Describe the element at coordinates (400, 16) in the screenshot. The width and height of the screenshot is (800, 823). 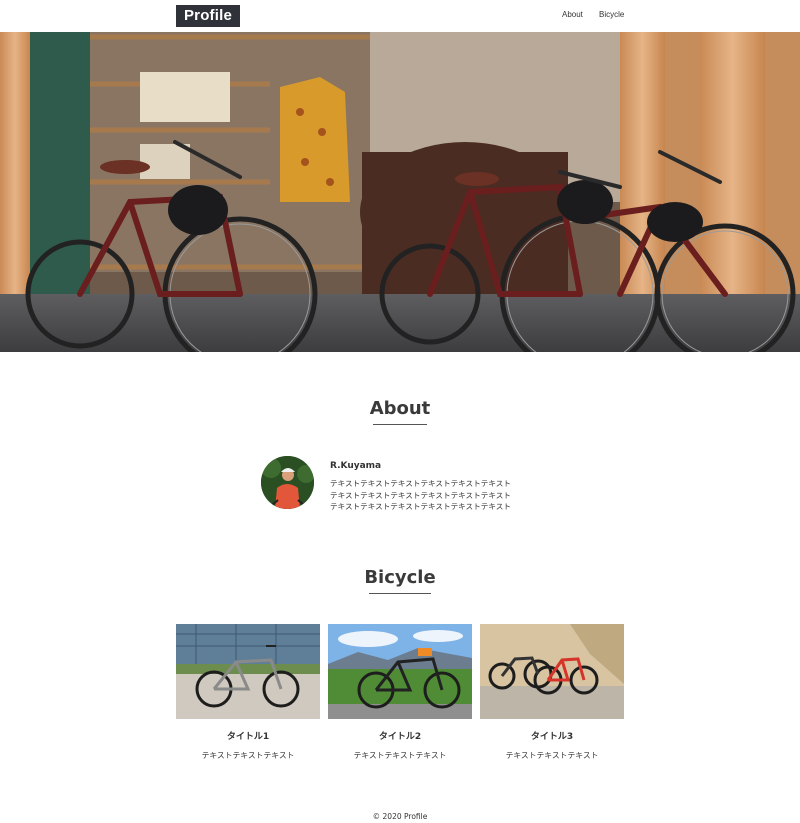
I see `site-header: Profile About Bicycle` at that location.